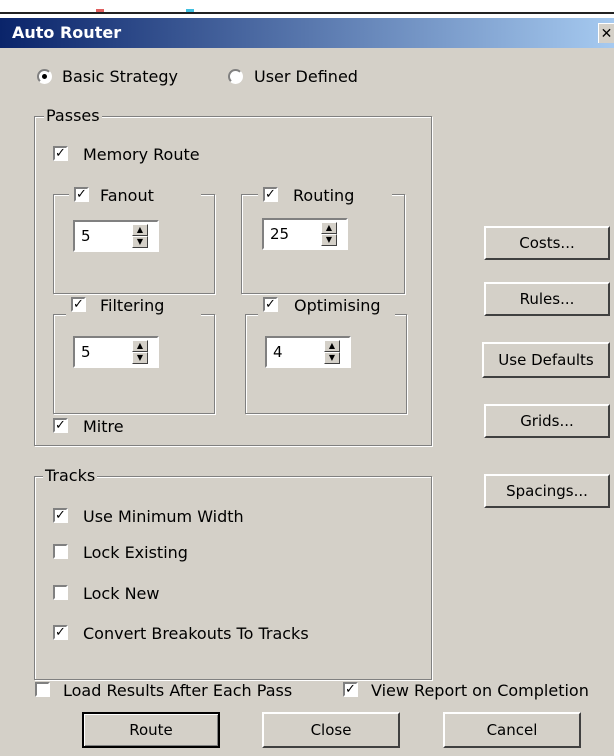 This screenshot has height=756, width=614. What do you see at coordinates (70, 475) in the screenshot?
I see `tracks-group-title: Tracks` at bounding box center [70, 475].